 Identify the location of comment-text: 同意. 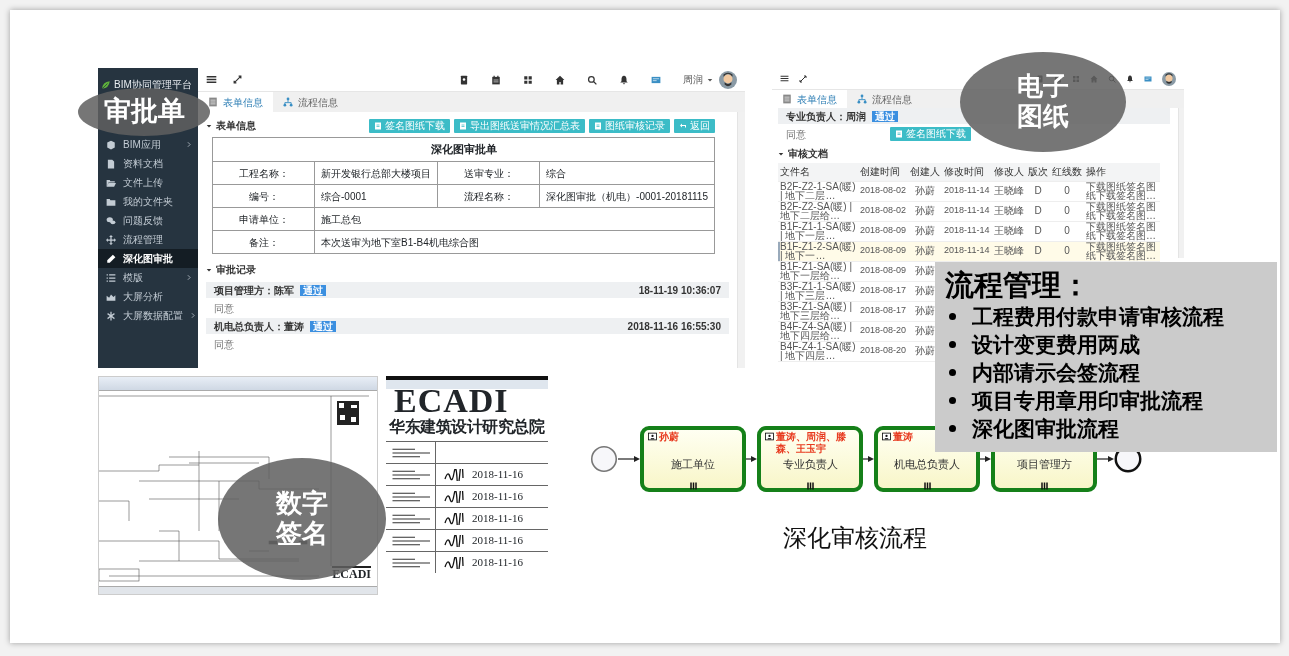
(224, 308).